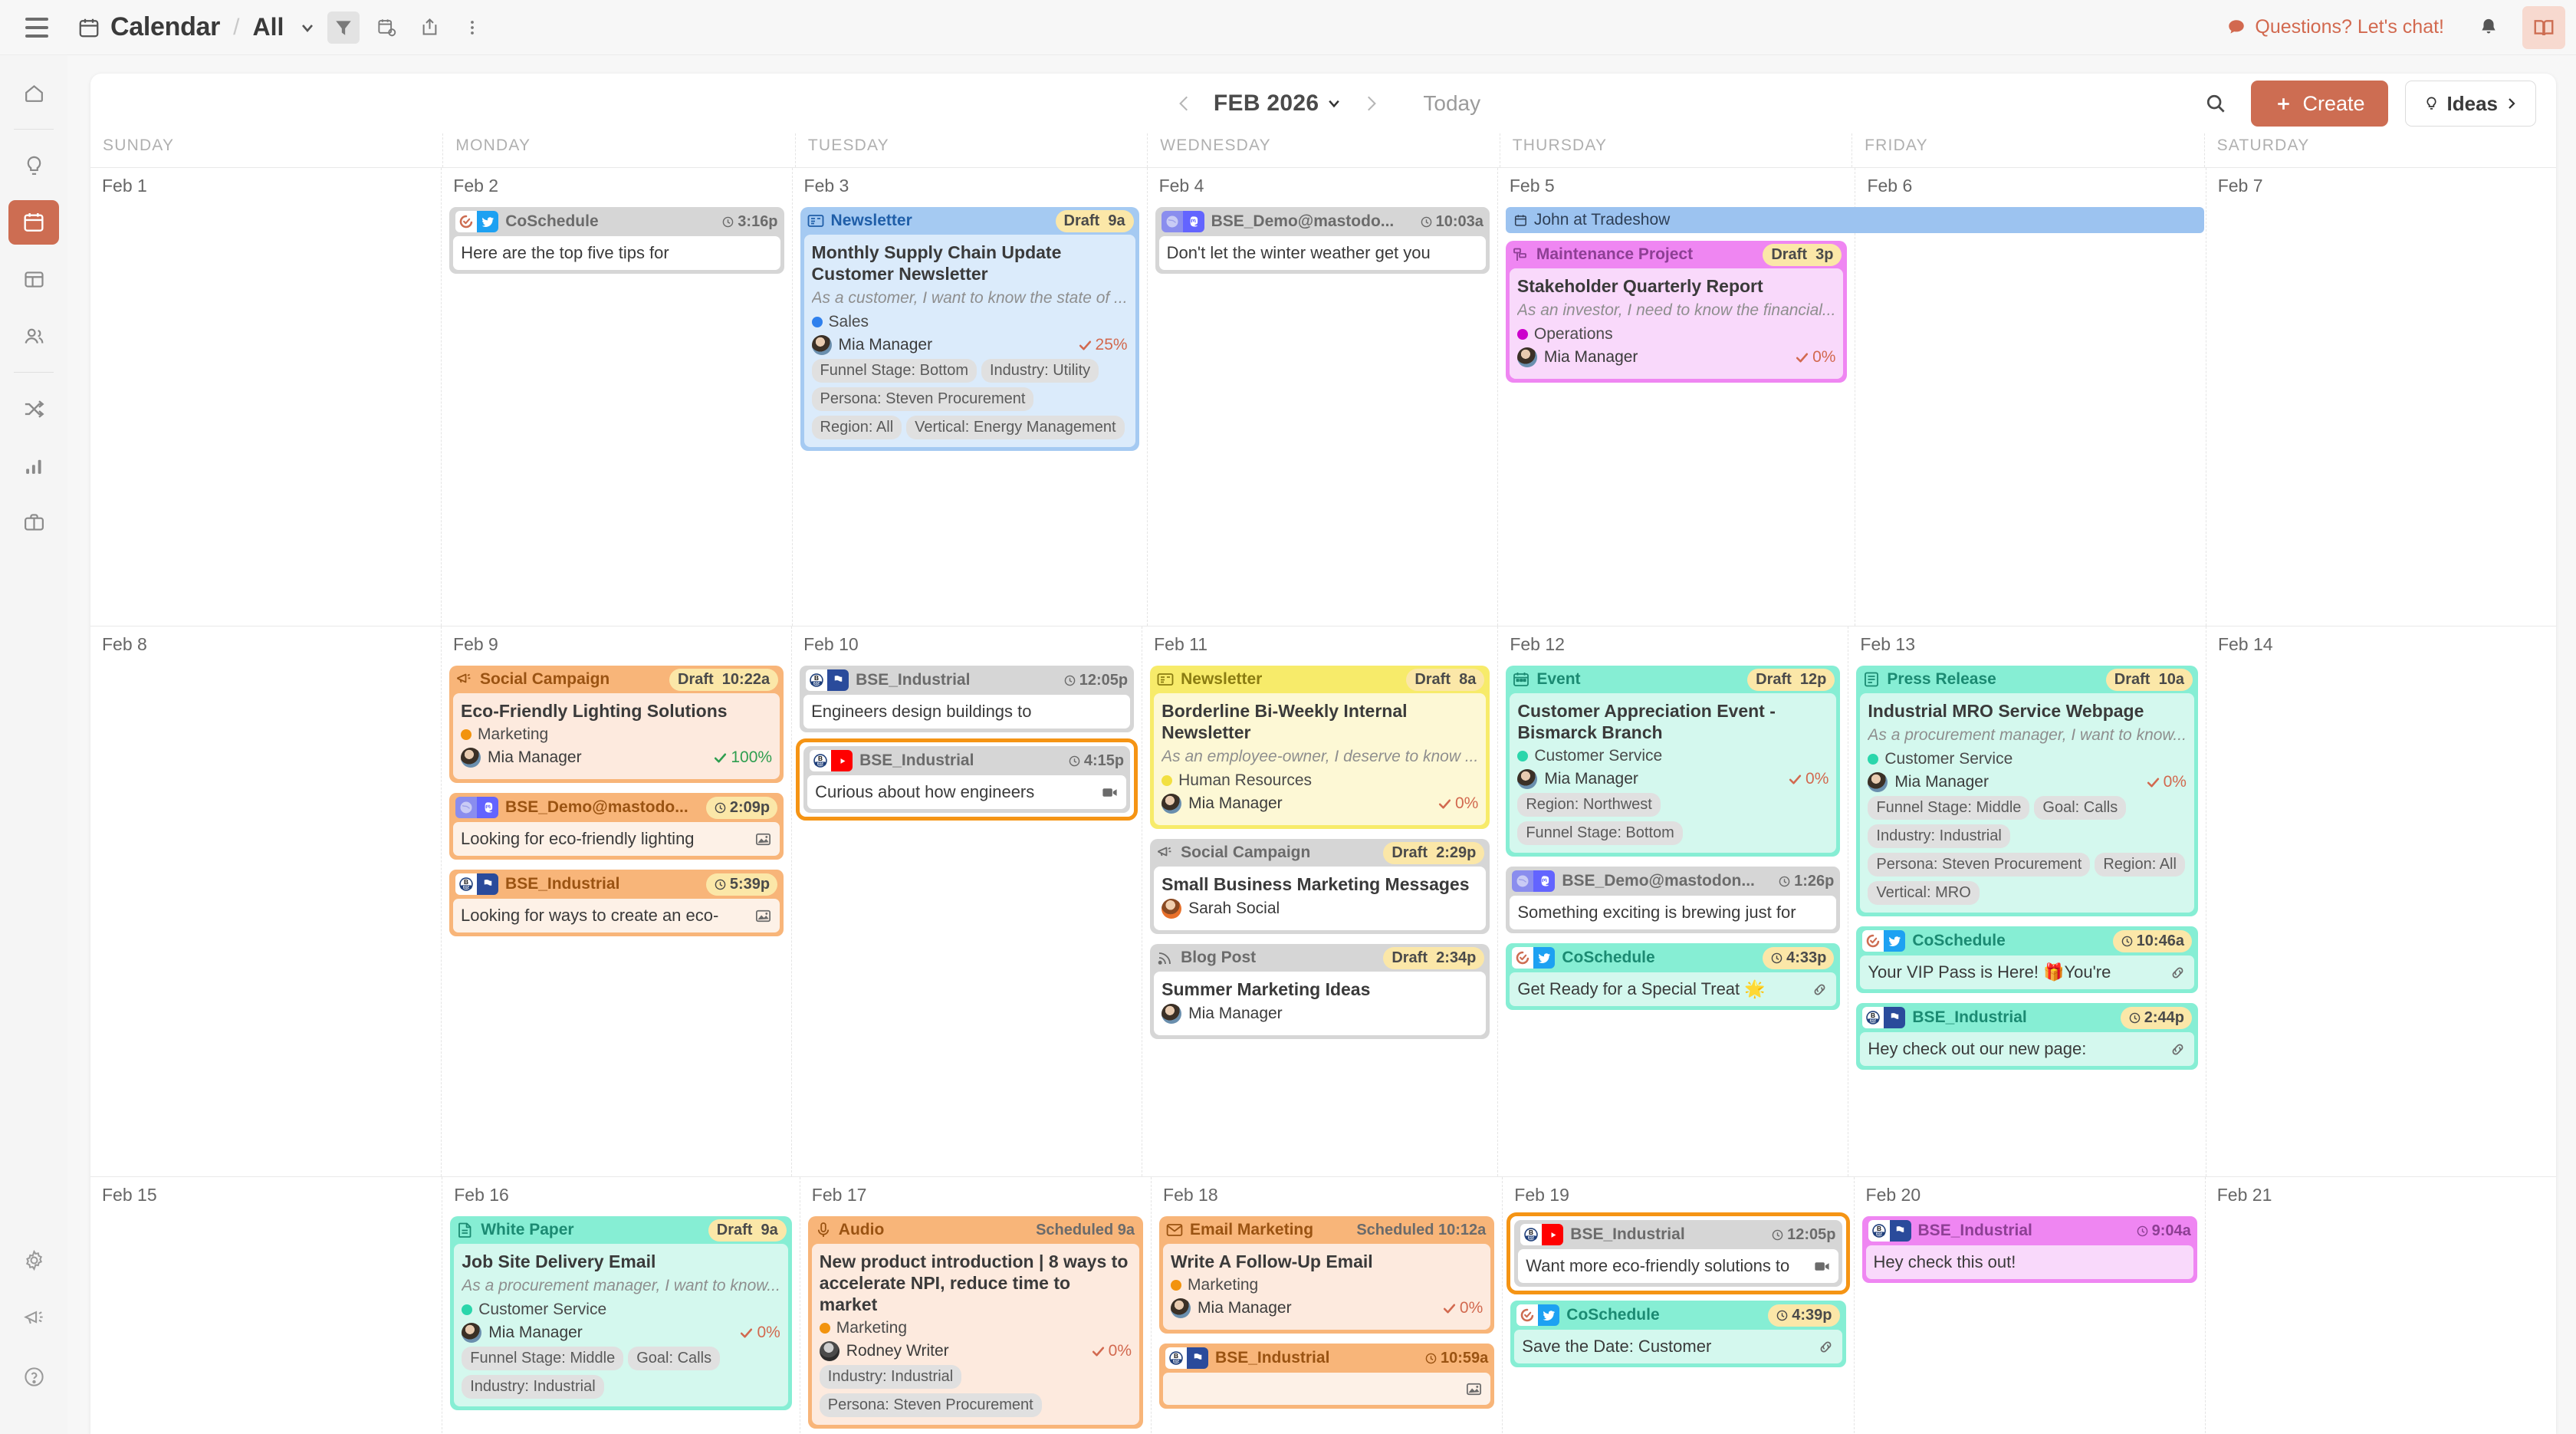  Describe the element at coordinates (268, 27) in the screenshot. I see `calendar-filter-label: All` at that location.